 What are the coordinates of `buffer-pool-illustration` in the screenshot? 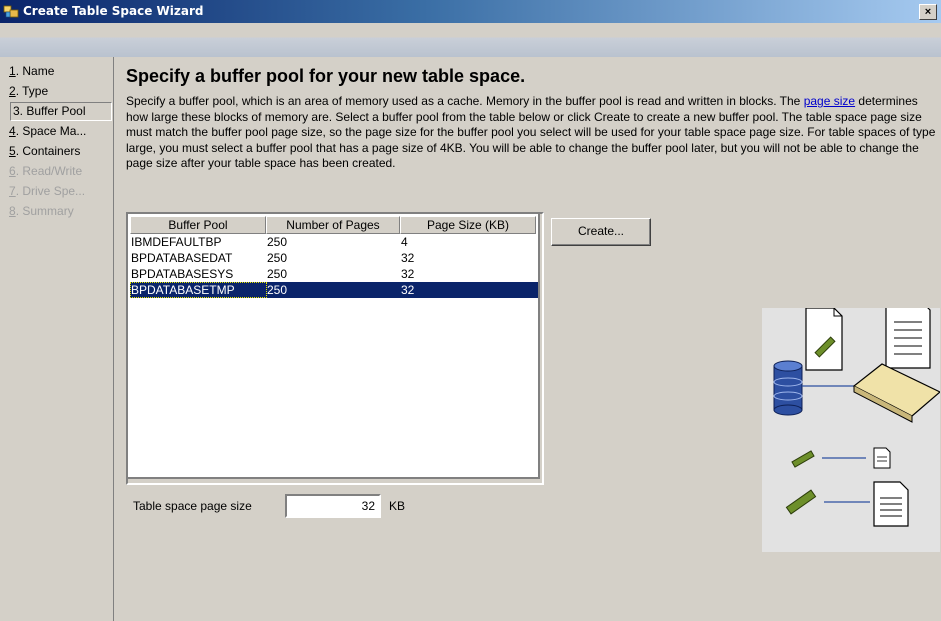 It's located at (851, 425).